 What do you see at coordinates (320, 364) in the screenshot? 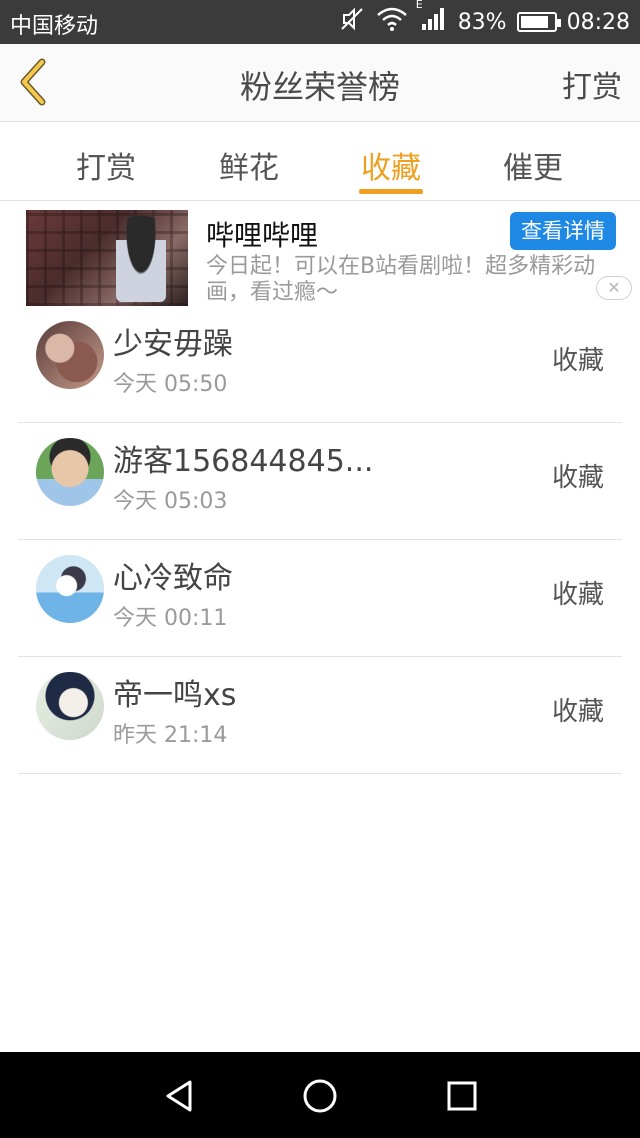
I see `list-item: 少安毋躁 今天 05:50 收藏` at bounding box center [320, 364].